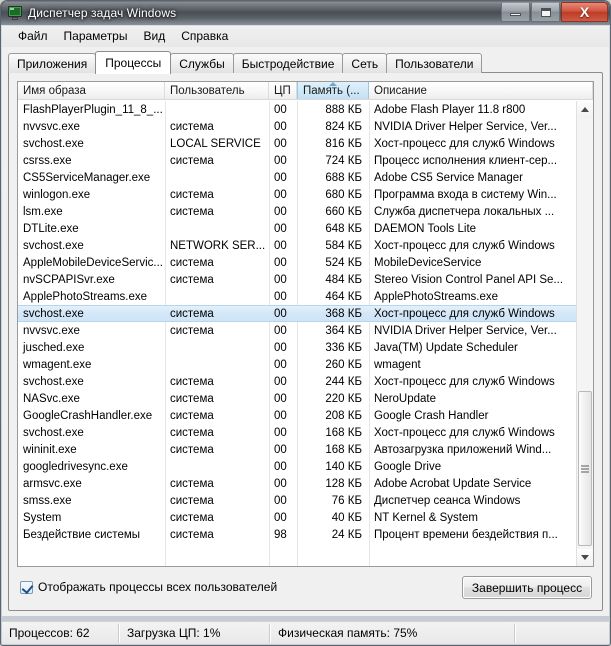  Describe the element at coordinates (96, 36) in the screenshot. I see `menu-item-options: Параметры` at that location.